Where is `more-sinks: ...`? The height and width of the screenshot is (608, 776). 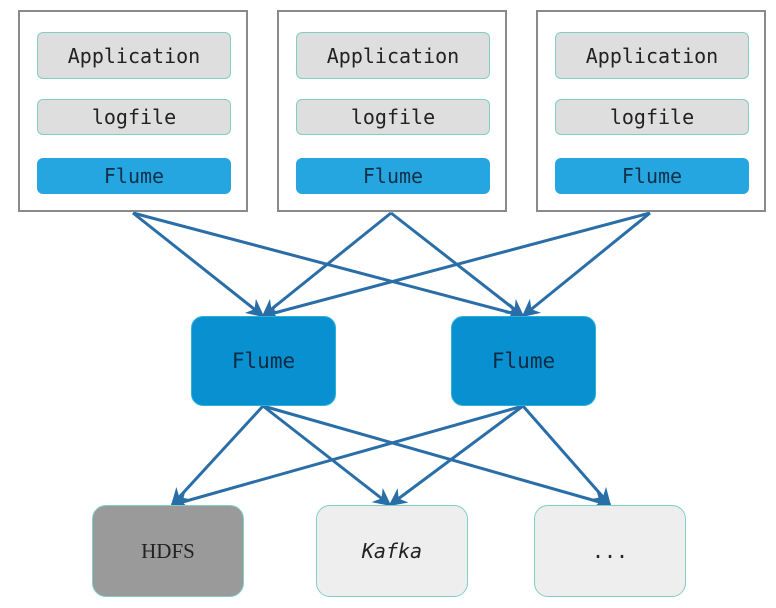
more-sinks: ... is located at coordinates (610, 551).